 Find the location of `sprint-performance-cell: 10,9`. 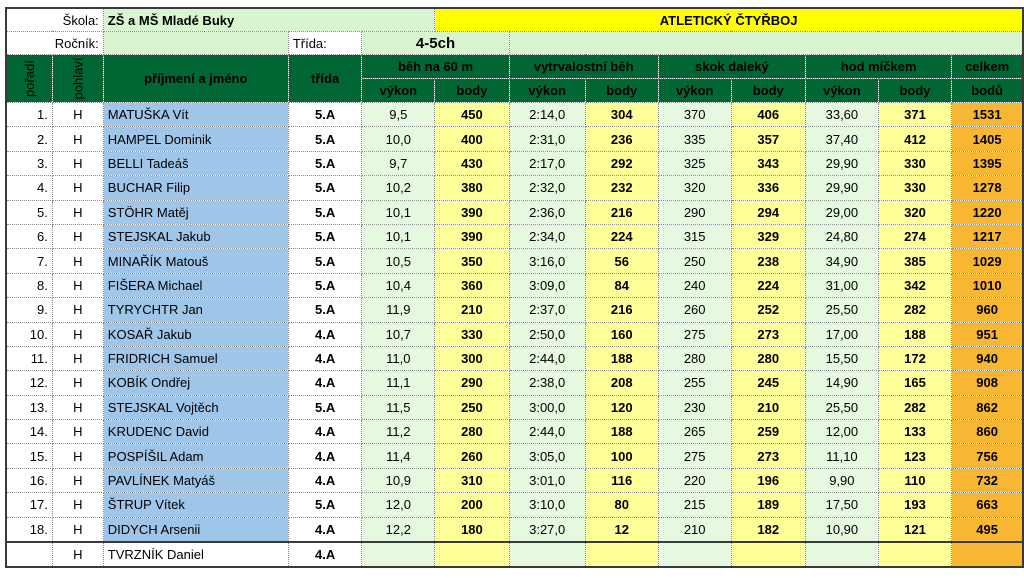

sprint-performance-cell: 10,9 is located at coordinates (398, 481).